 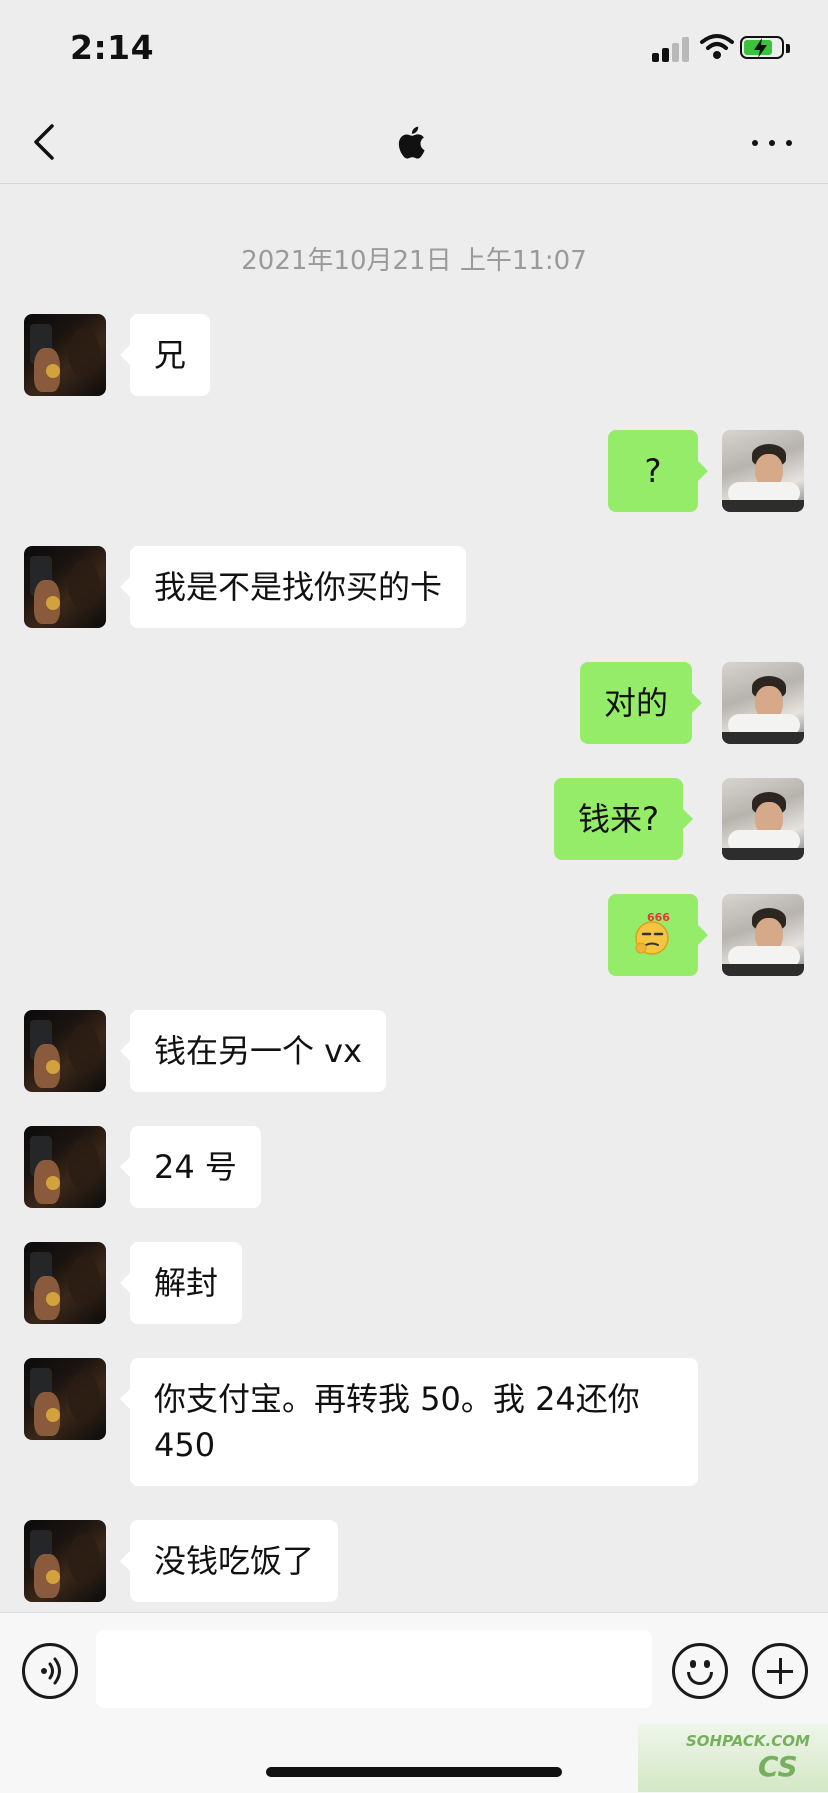 What do you see at coordinates (293, 587) in the screenshot?
I see `incoming-message-bubble: 我是不是找你买的卡` at bounding box center [293, 587].